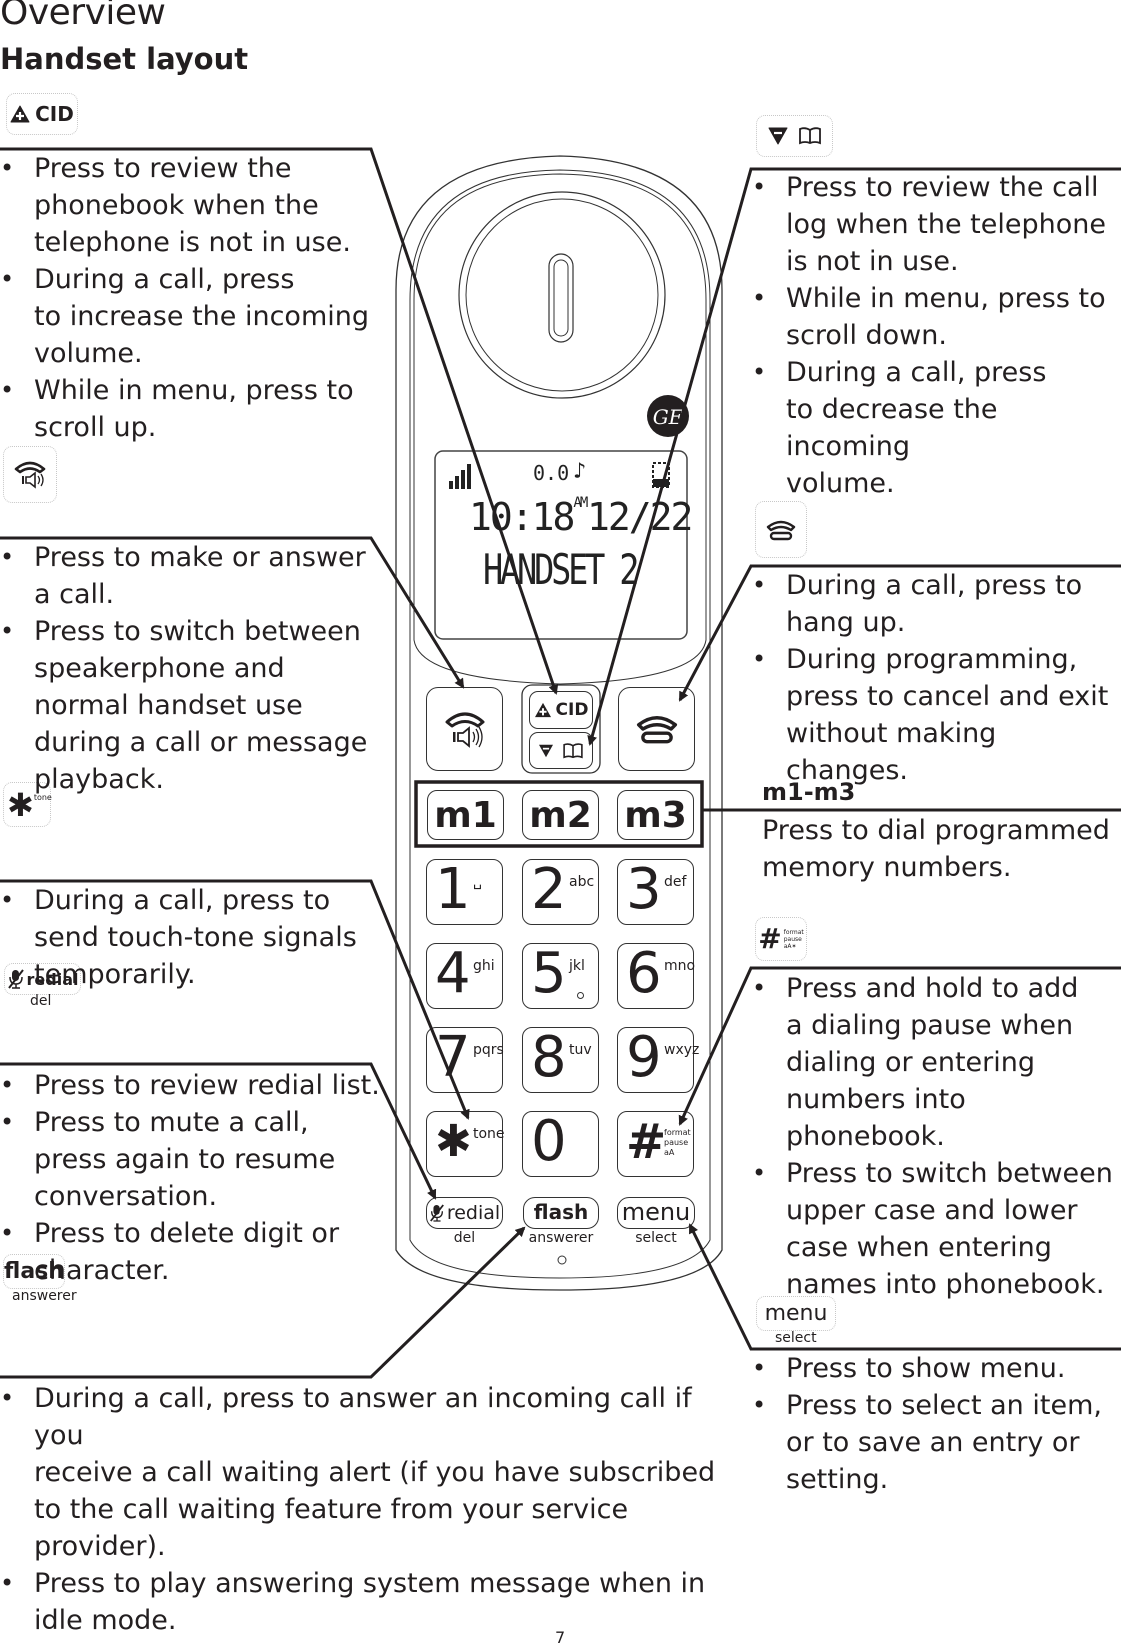 This screenshot has height=1649, width=1121. I want to click on keypad-key: 9 wxyz, so click(658, 1059).